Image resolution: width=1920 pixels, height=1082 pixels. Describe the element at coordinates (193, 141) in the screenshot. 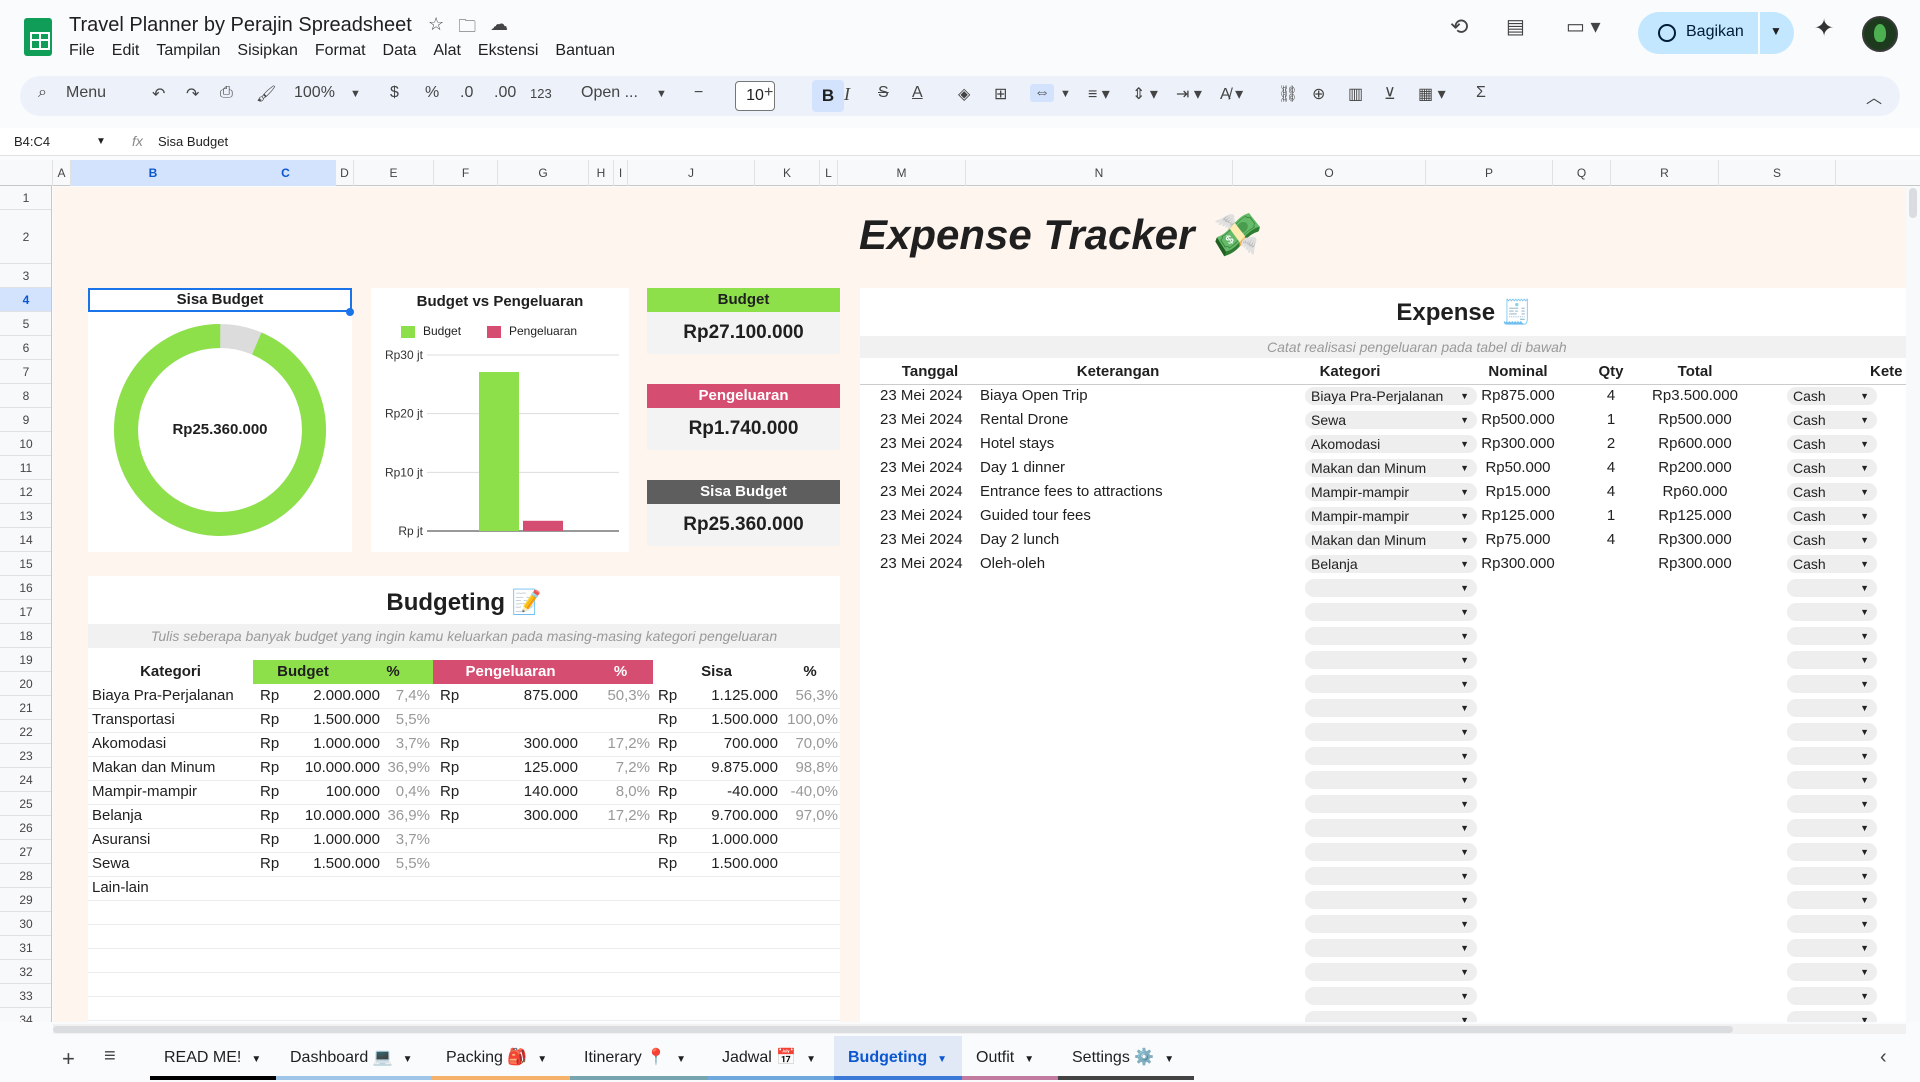

I see `formula-input: Sisa Budget` at that location.